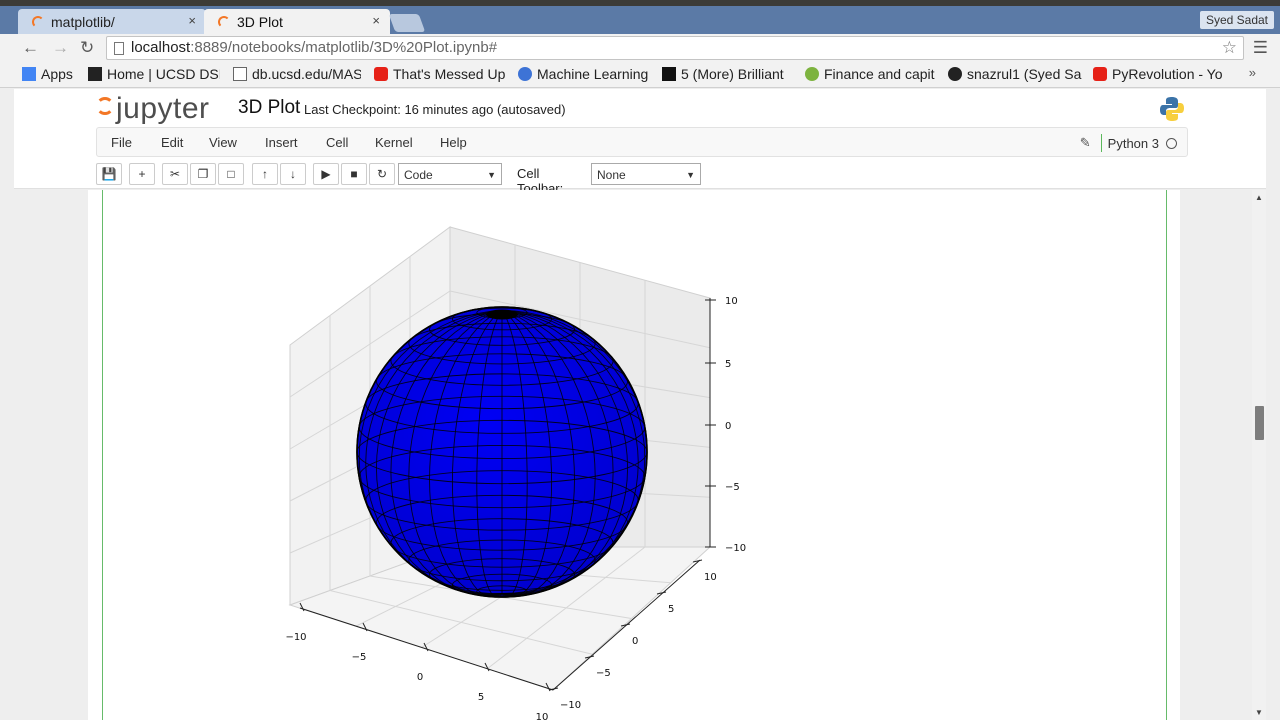 The width and height of the screenshot is (1280, 720). What do you see at coordinates (121, 142) in the screenshot?
I see `menu-file: File` at bounding box center [121, 142].